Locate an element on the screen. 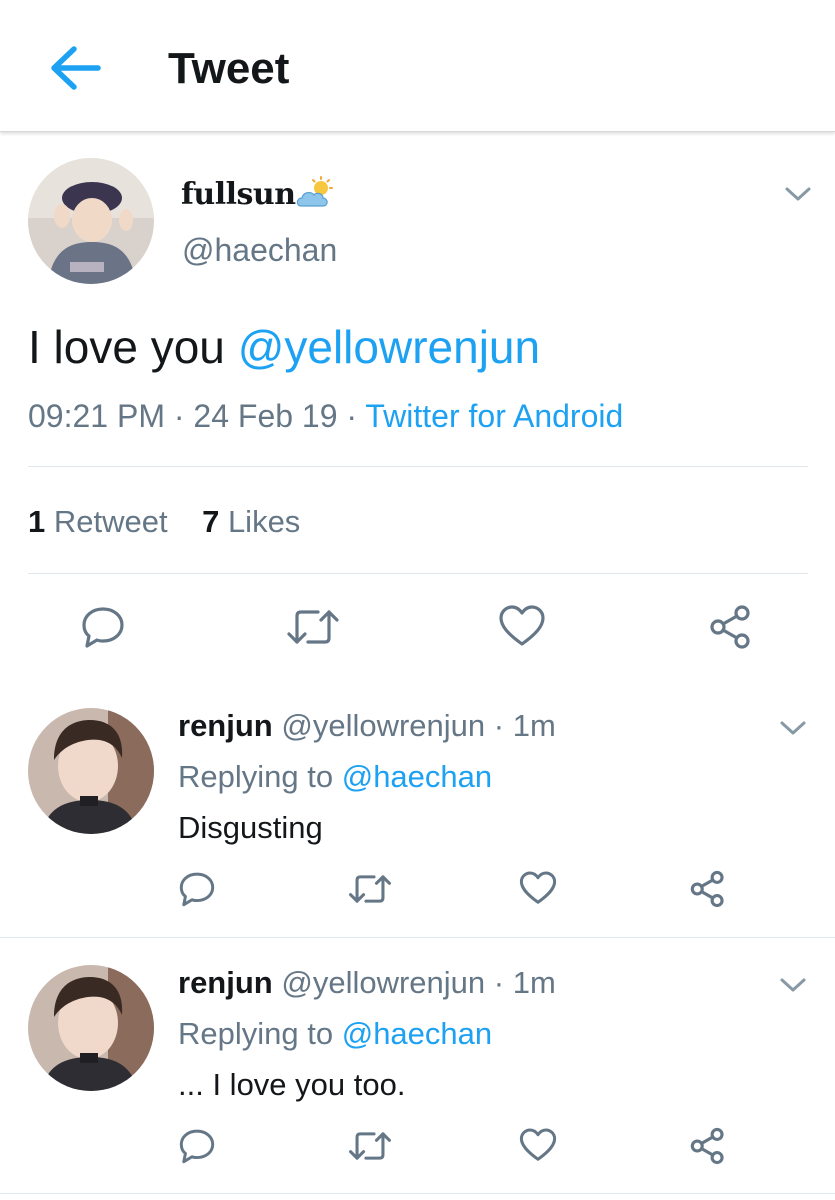  retweet-label: Retweet is located at coordinates (110, 521).